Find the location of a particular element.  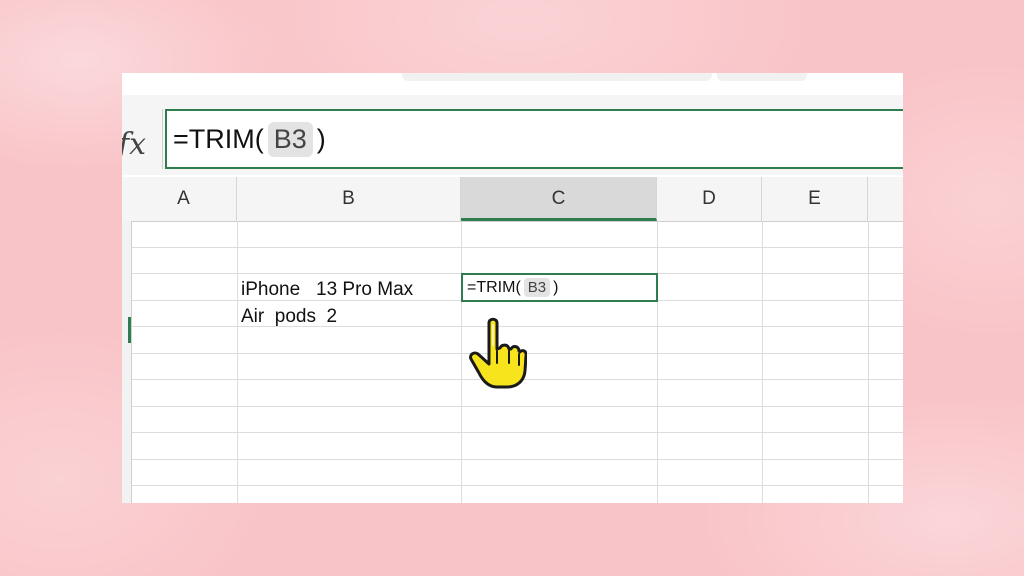

column-header-a: A is located at coordinates (184, 199).